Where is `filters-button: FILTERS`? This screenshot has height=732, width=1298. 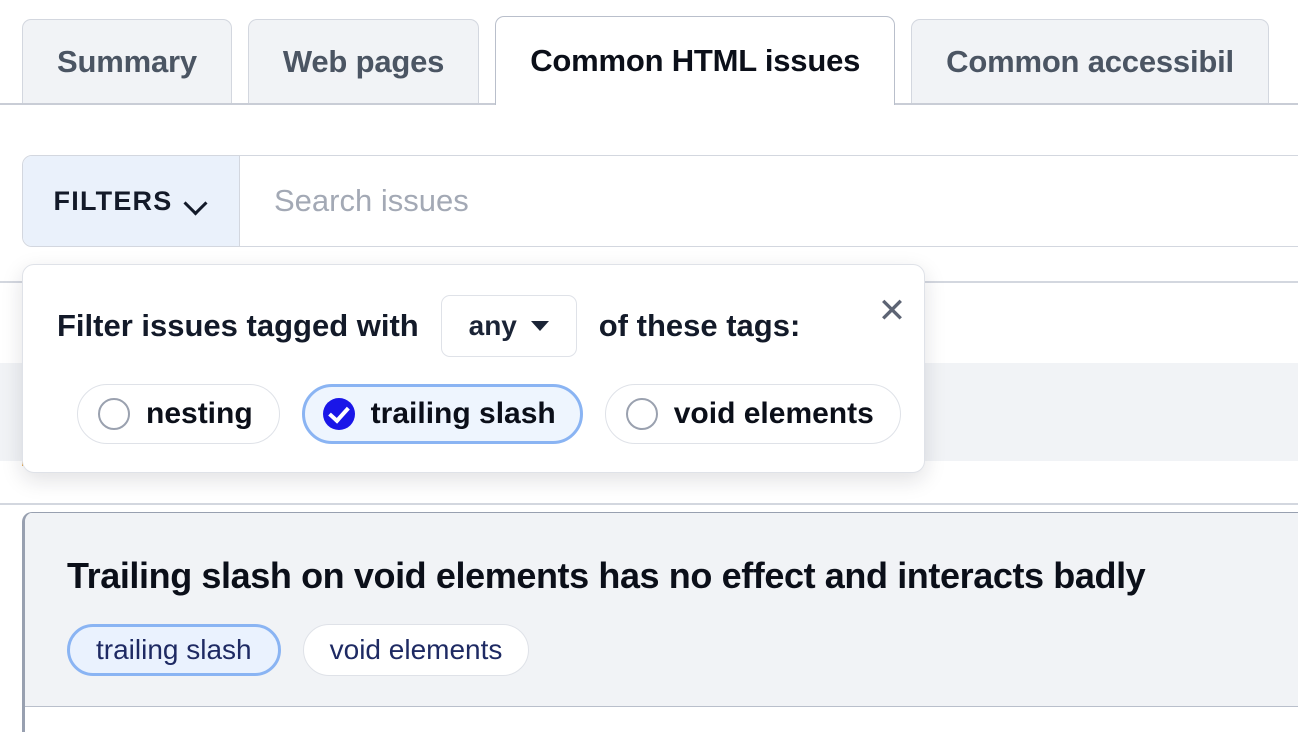
filters-button: FILTERS is located at coordinates (131, 201).